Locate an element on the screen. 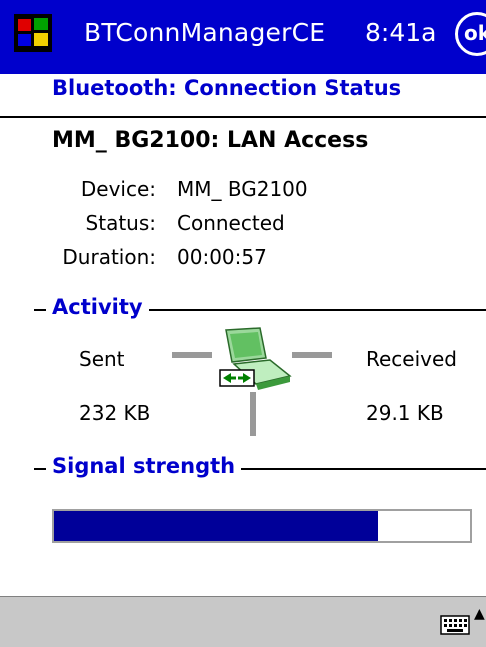 This screenshot has width=486, height=647. device-value: MM_ BG2100 is located at coordinates (242, 189).